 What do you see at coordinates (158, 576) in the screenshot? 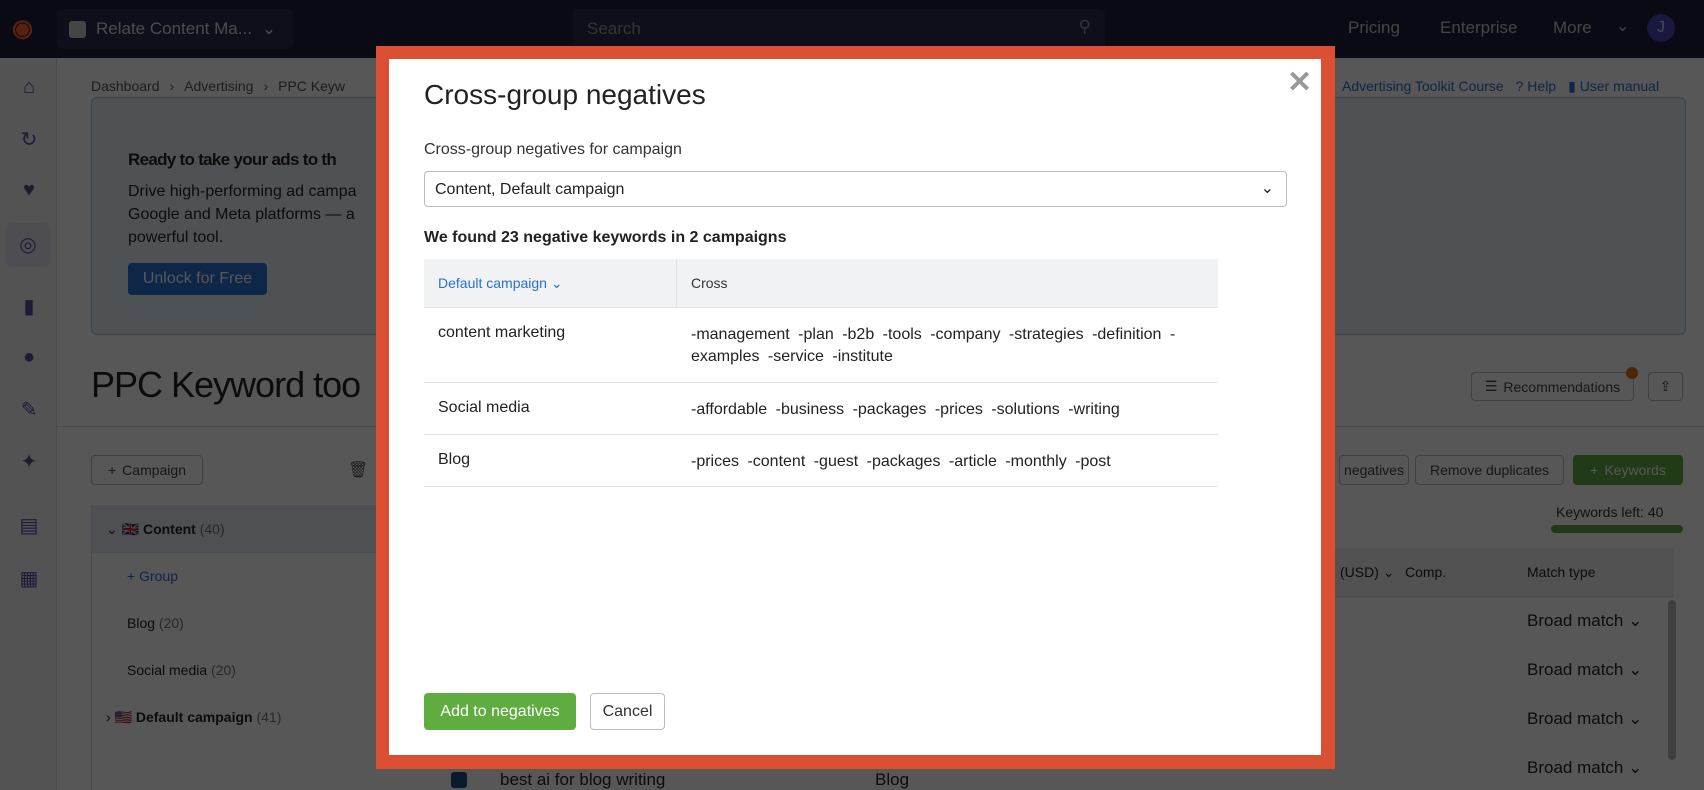
I see `group-label: Group` at bounding box center [158, 576].